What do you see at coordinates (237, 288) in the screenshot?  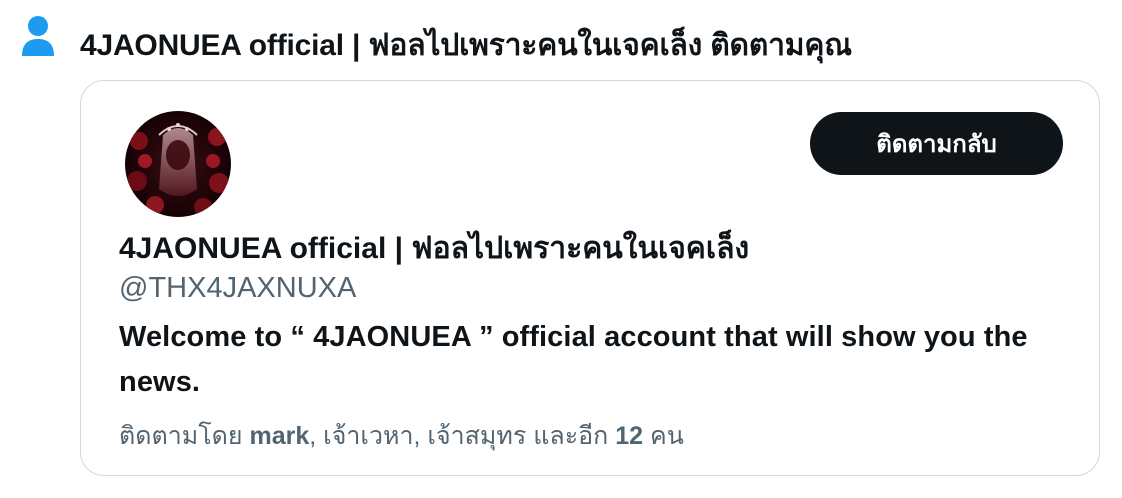 I see `user-handle: @THX4JAXNUXA` at bounding box center [237, 288].